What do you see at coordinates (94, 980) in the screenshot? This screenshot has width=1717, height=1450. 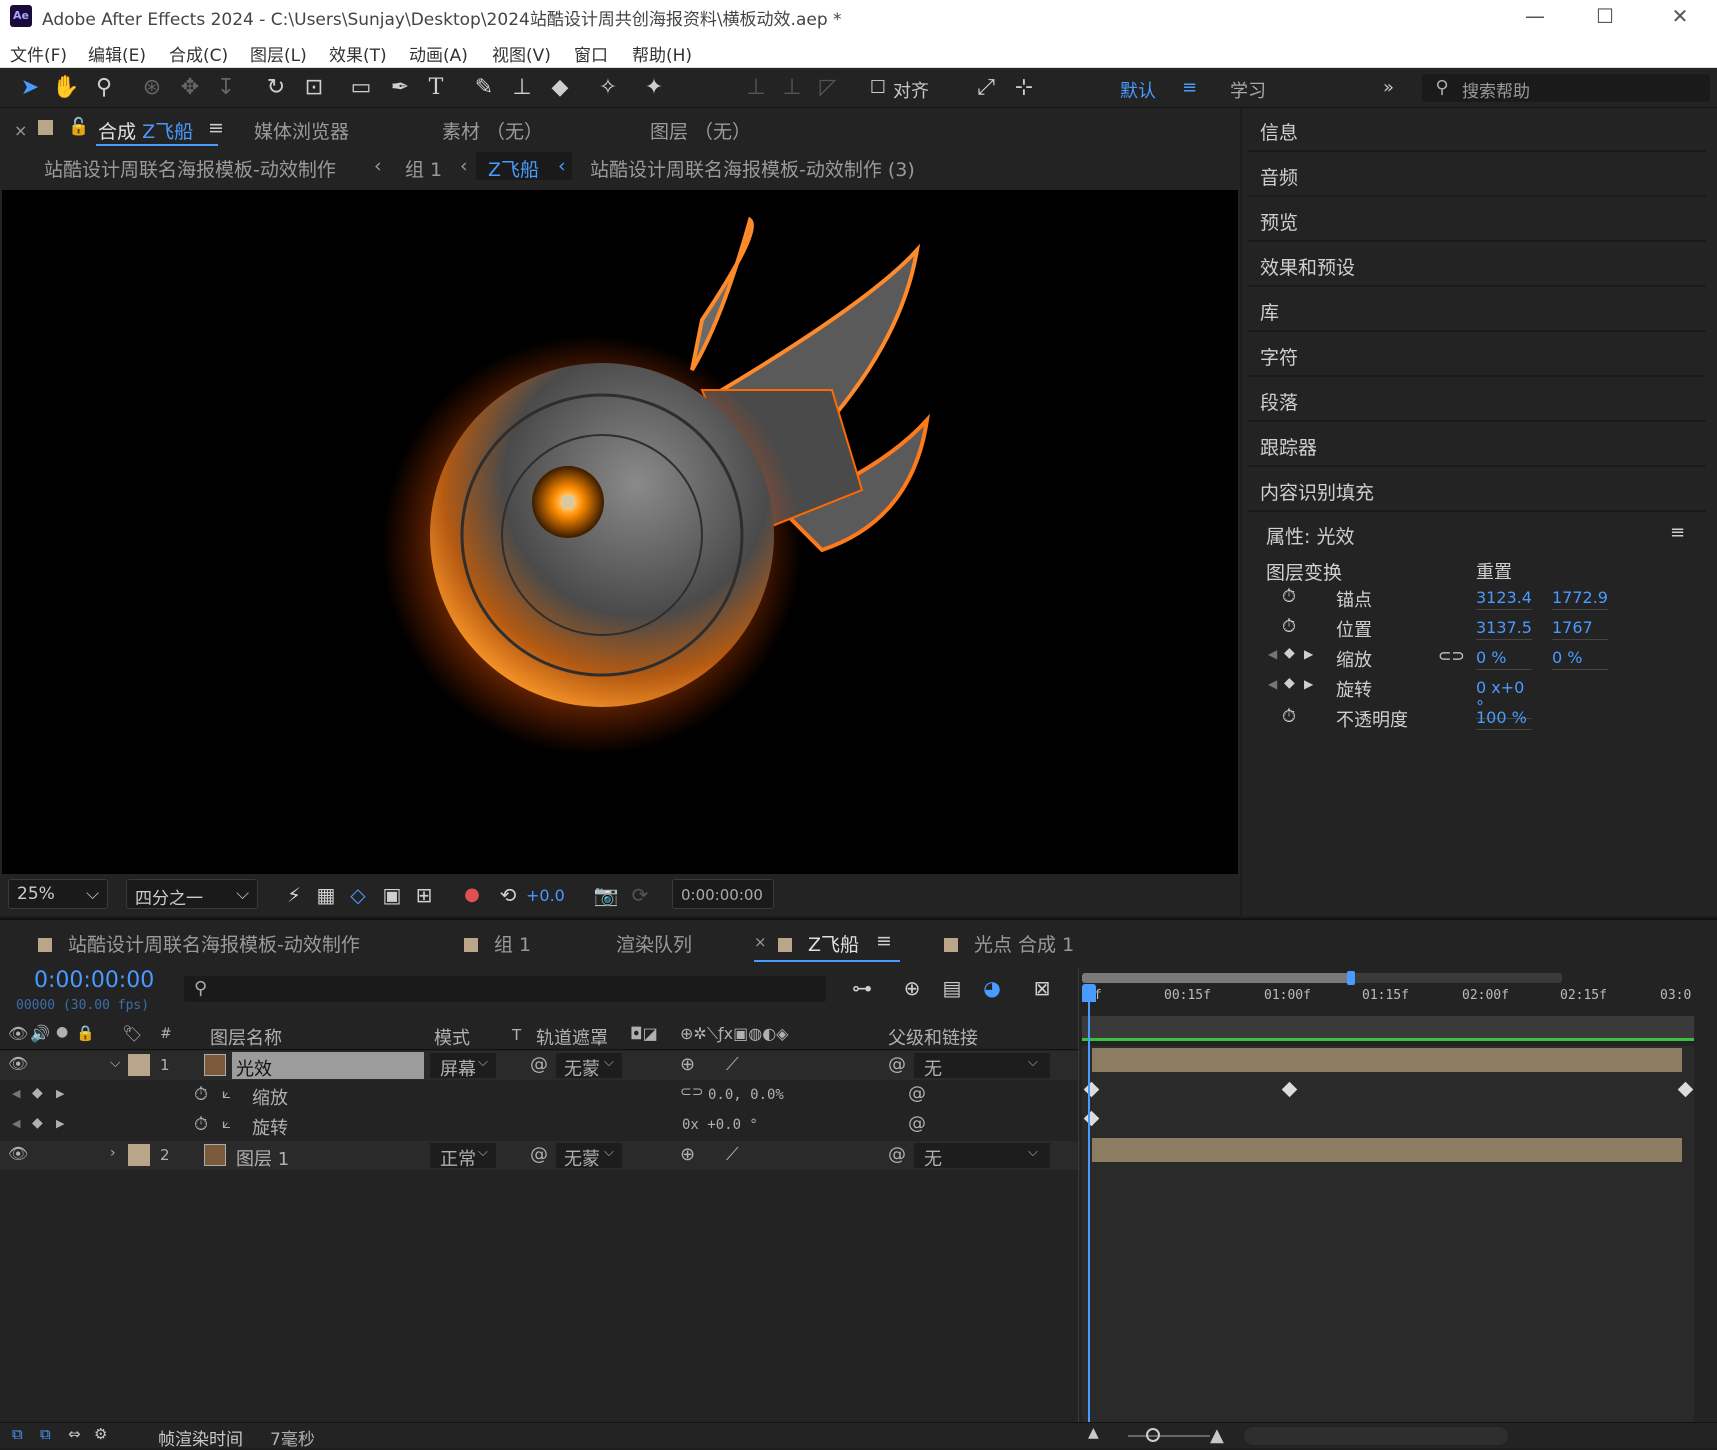 I see `current-timecode: 0:00:00:00` at bounding box center [94, 980].